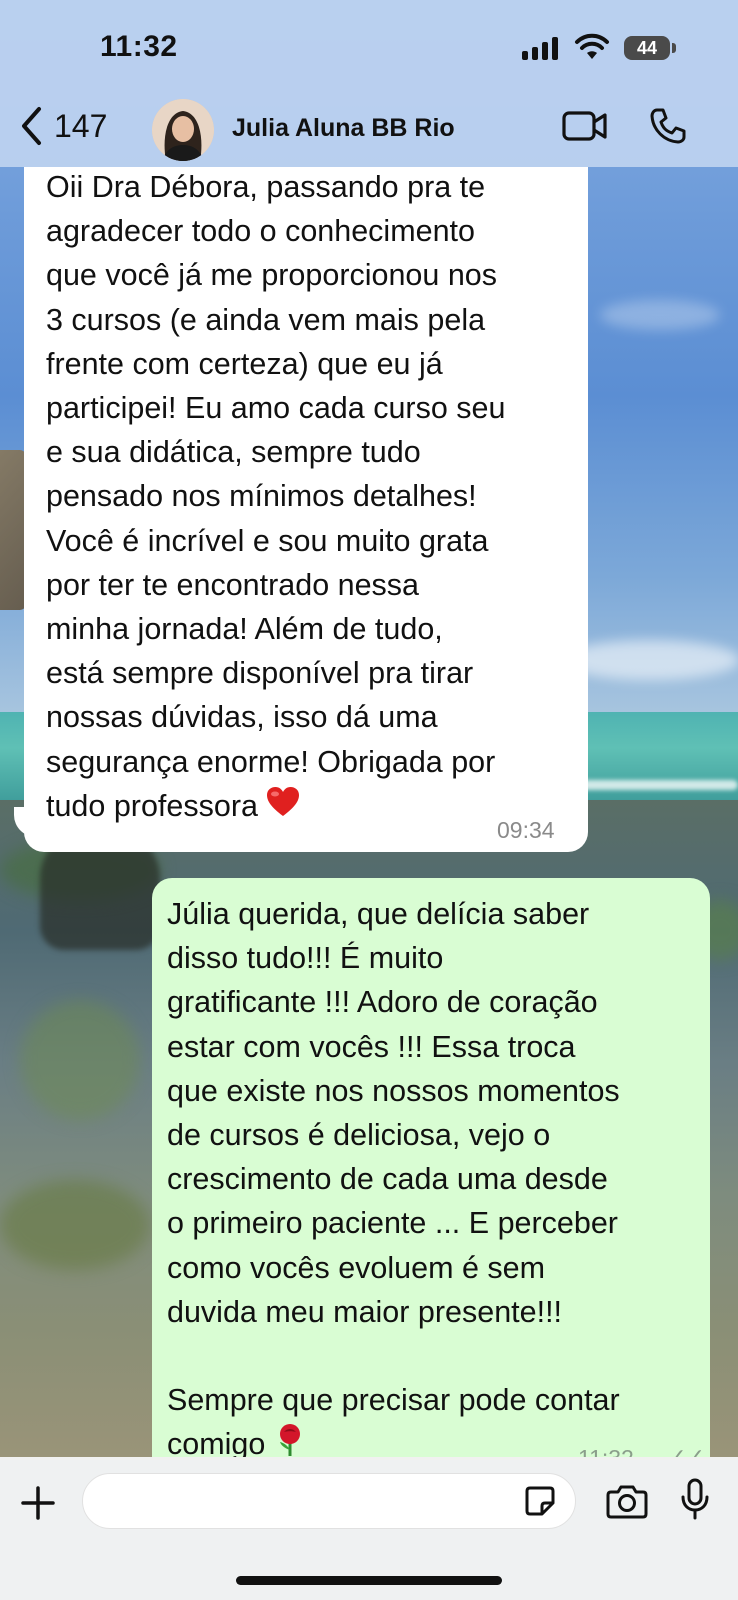  I want to click on sticker-icon, so click(540, 1501).